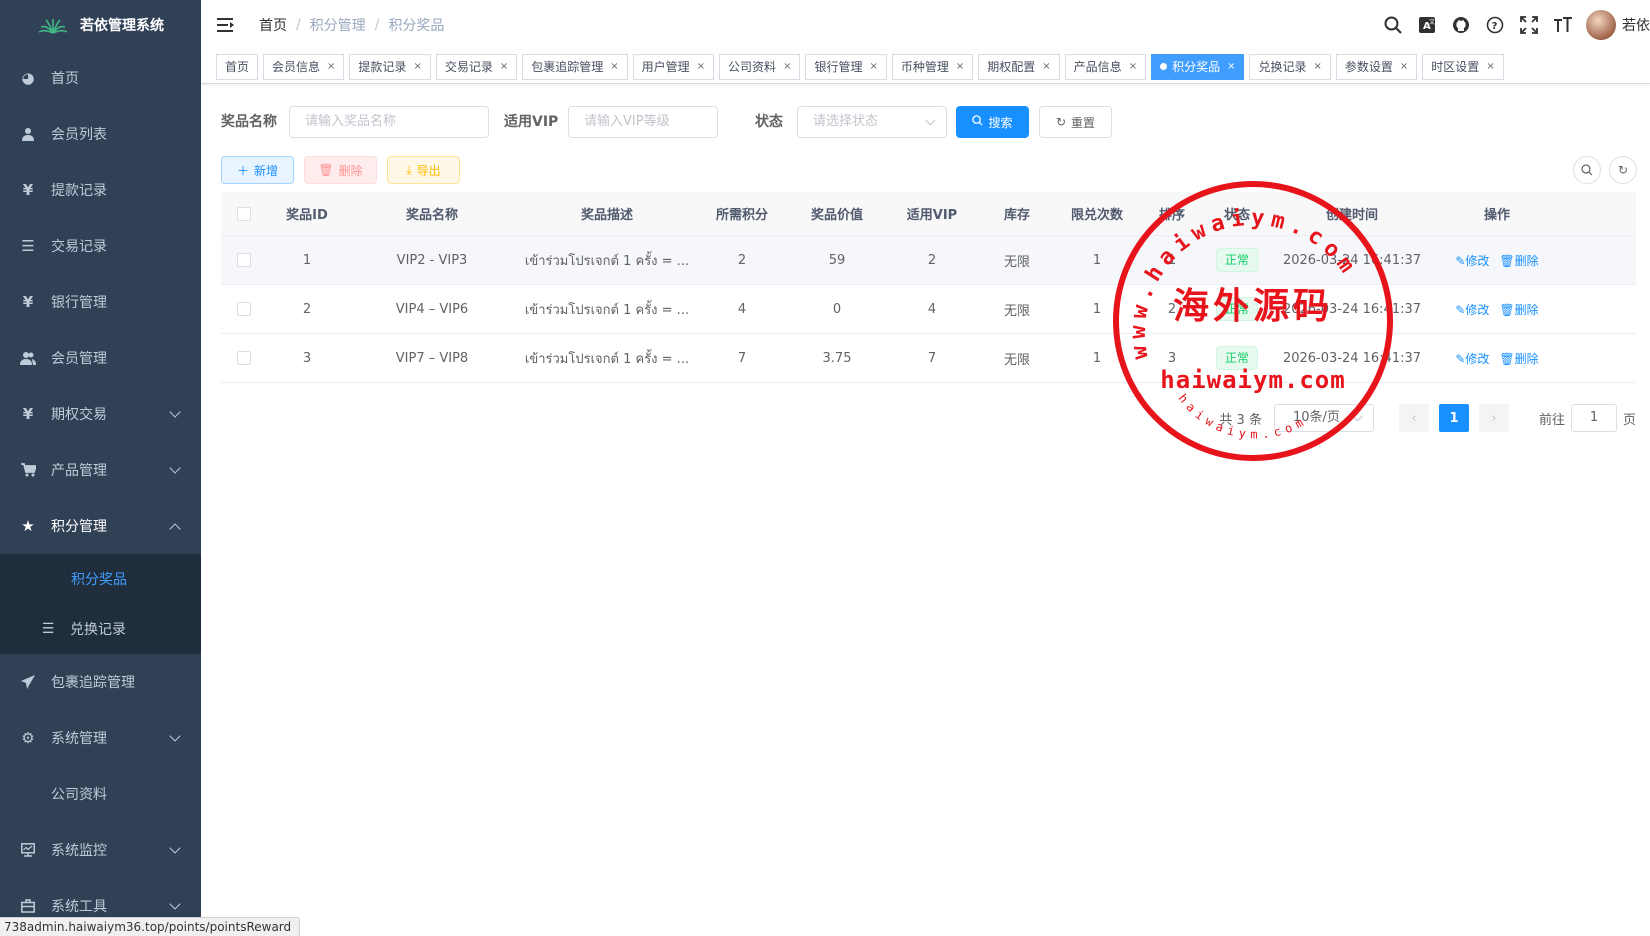 This screenshot has width=1650, height=936. I want to click on tag-10: 产品信息 ×, so click(1105, 66).